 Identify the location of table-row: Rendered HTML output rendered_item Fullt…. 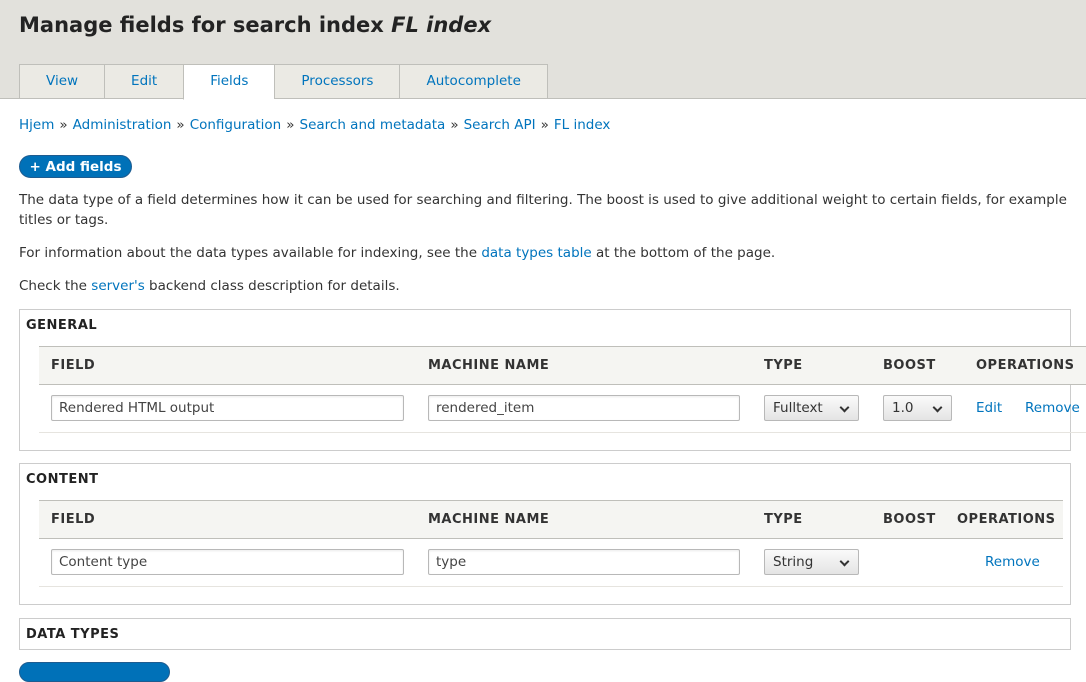
(562, 409).